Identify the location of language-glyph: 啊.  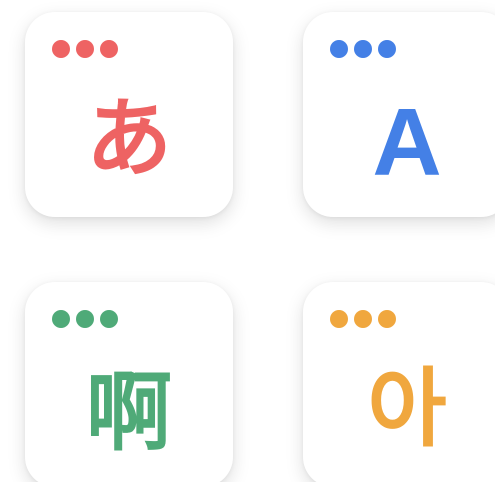
(129, 413).